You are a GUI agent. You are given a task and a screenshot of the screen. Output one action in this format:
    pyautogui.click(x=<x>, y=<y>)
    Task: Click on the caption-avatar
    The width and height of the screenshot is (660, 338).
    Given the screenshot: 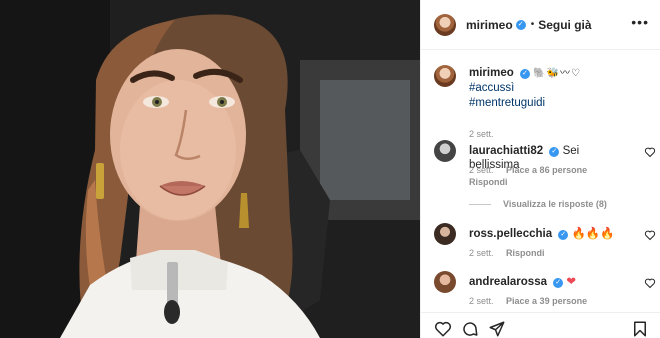 What is the action you would take?
    pyautogui.click(x=445, y=76)
    